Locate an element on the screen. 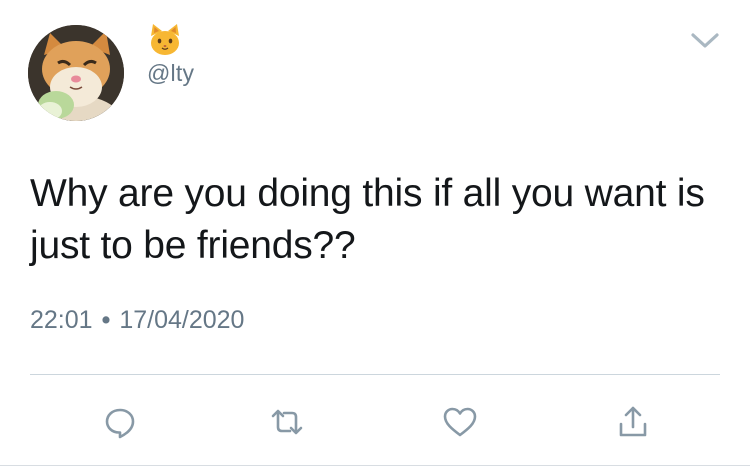 The width and height of the screenshot is (750, 468). divider is located at coordinates (375, 374).